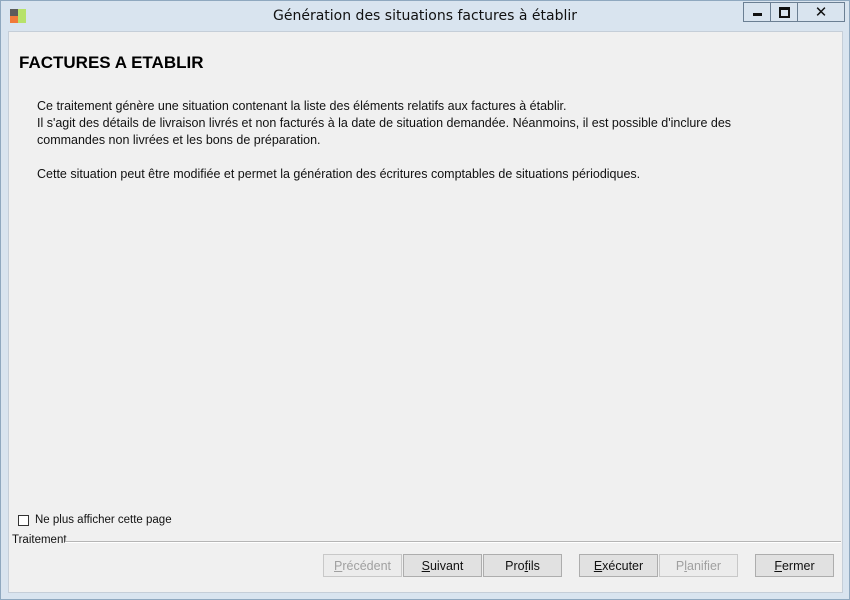 This screenshot has height=600, width=850. I want to click on execute-button: Exécuter, so click(618, 565).